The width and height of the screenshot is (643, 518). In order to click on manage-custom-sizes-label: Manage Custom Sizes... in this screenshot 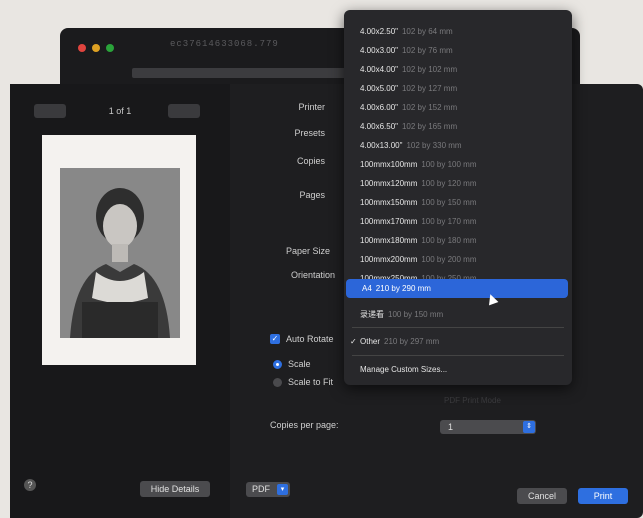, I will do `click(404, 369)`.